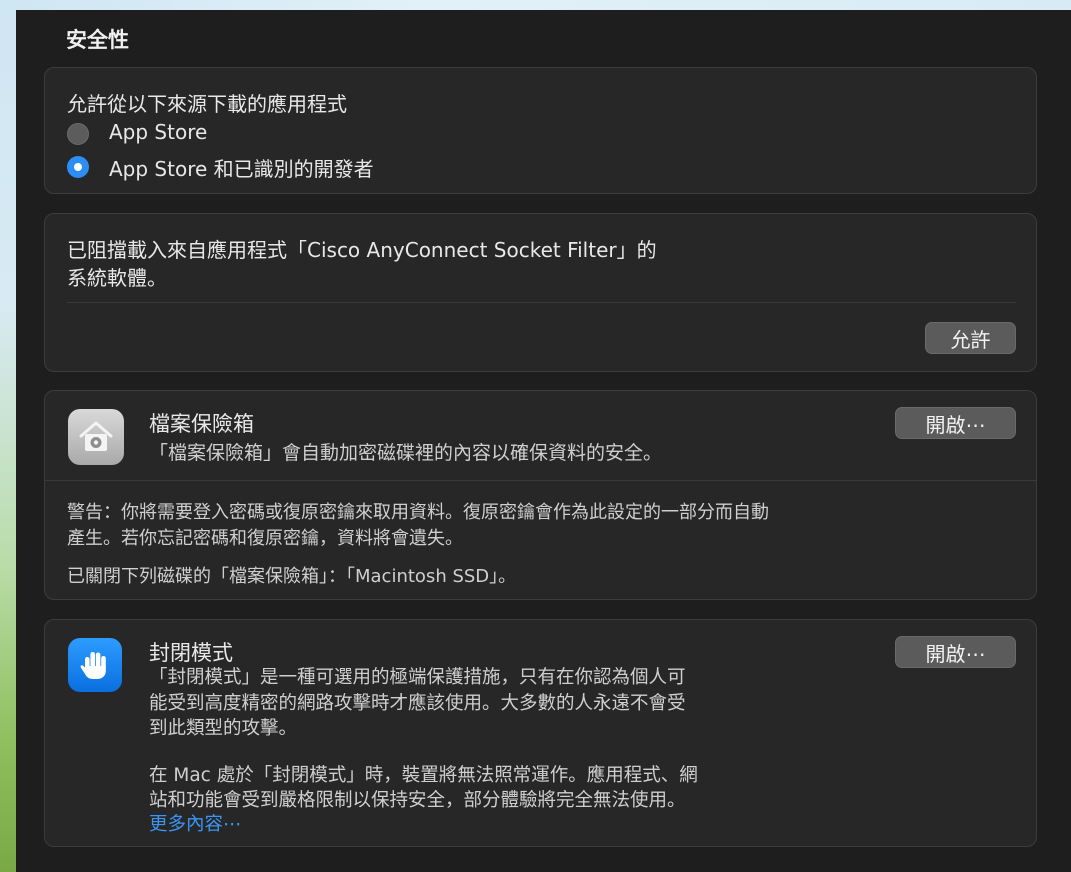 This screenshot has height=872, width=1071. Describe the element at coordinates (955, 652) in the screenshot. I see `lockdown-turn-on-button: 開啟⋯` at that location.